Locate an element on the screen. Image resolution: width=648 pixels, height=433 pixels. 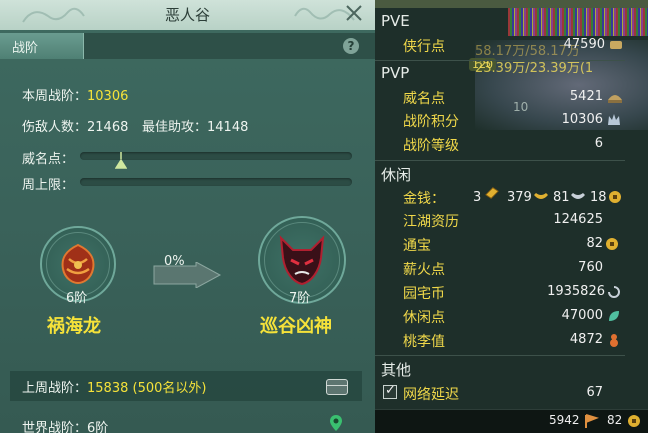
dragon-emblem-icon is located at coordinates (78, 264).